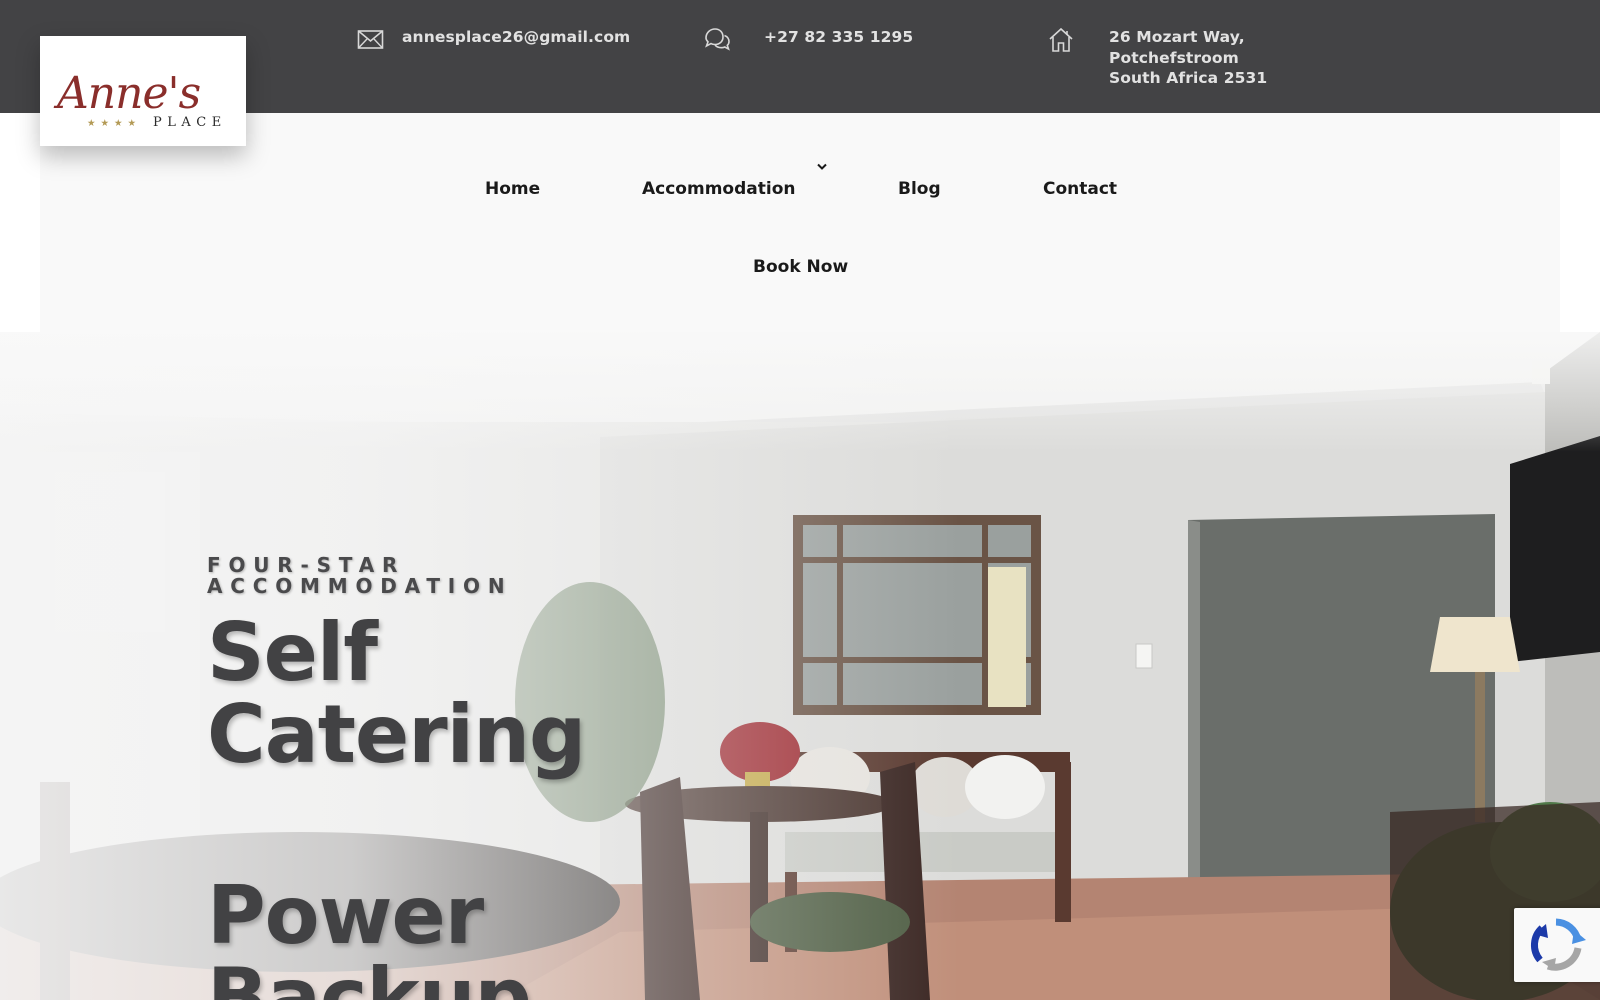 Image resolution: width=1600 pixels, height=1000 pixels. Describe the element at coordinates (1080, 189) in the screenshot. I see `nav-contact: Contact` at that location.